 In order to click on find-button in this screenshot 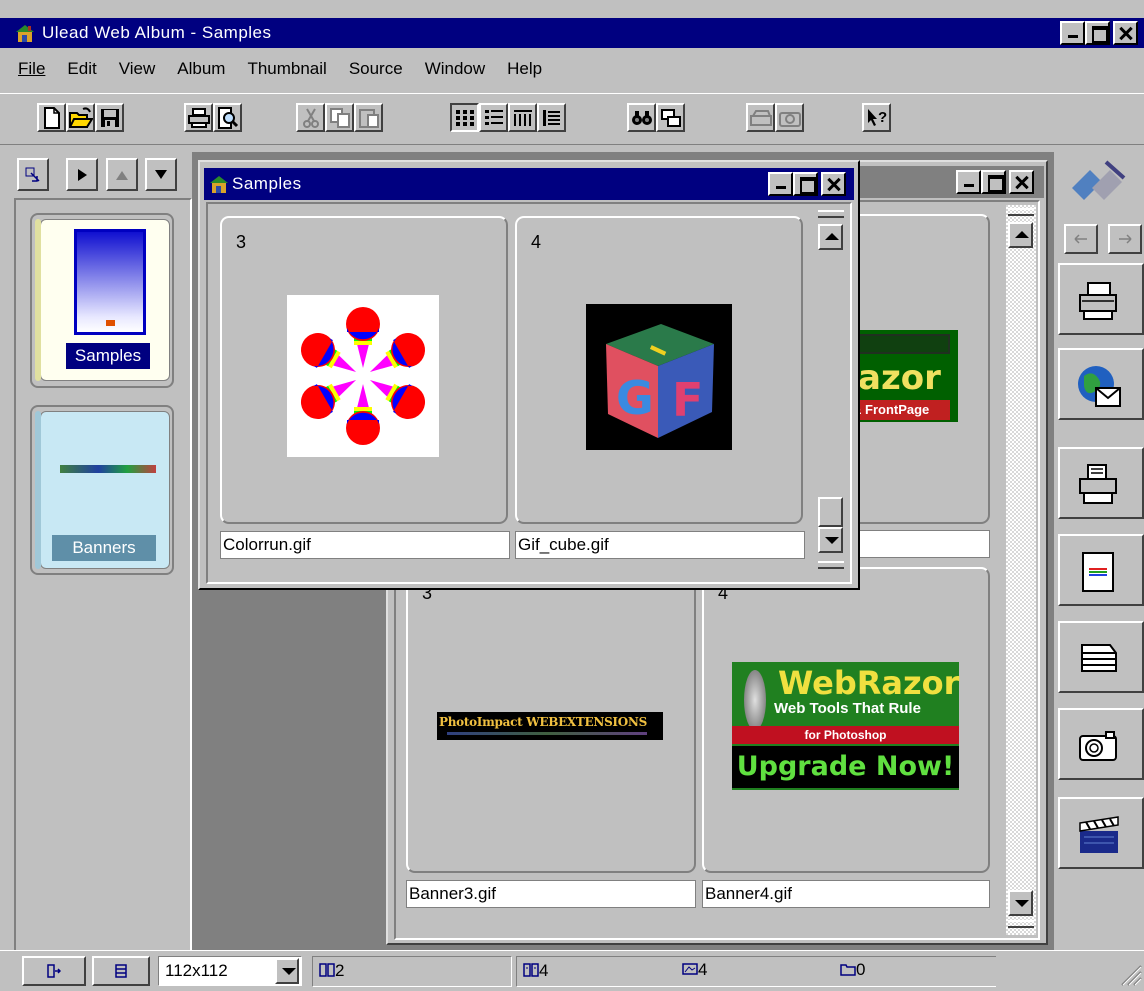, I will do `click(641, 117)`.